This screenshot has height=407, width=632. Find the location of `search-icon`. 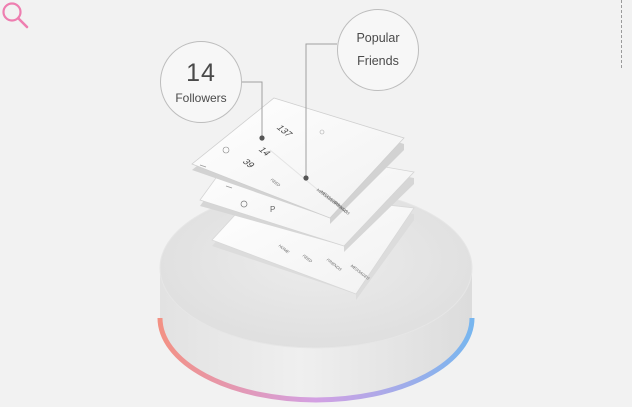

search-icon is located at coordinates (15, 15).